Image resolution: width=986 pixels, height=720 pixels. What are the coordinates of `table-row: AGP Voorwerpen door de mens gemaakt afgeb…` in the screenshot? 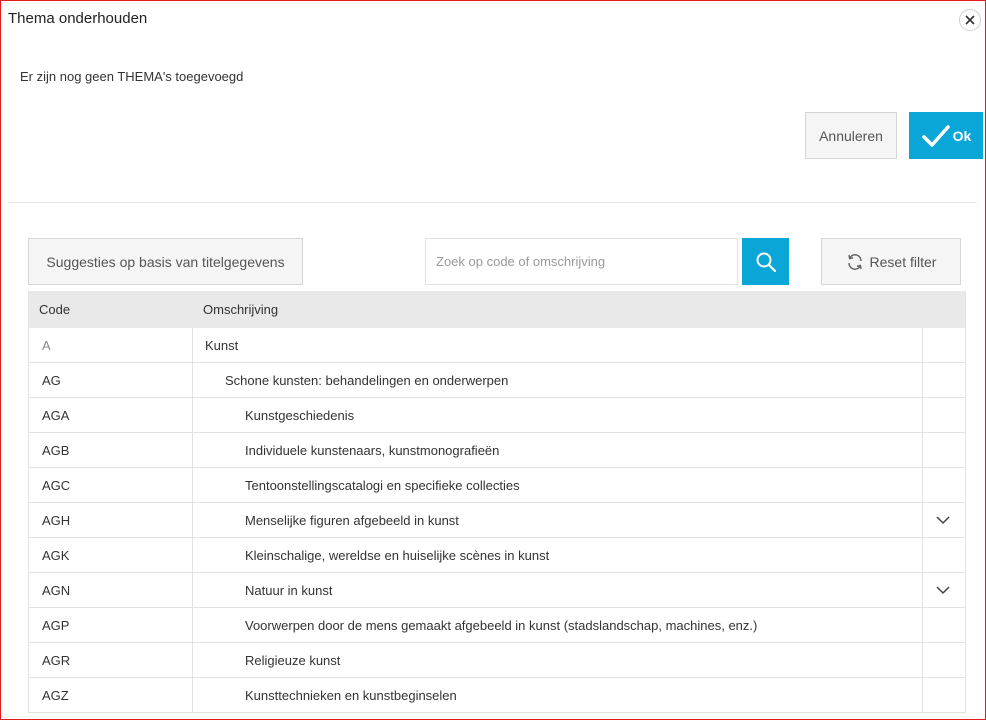 It's located at (497, 625).